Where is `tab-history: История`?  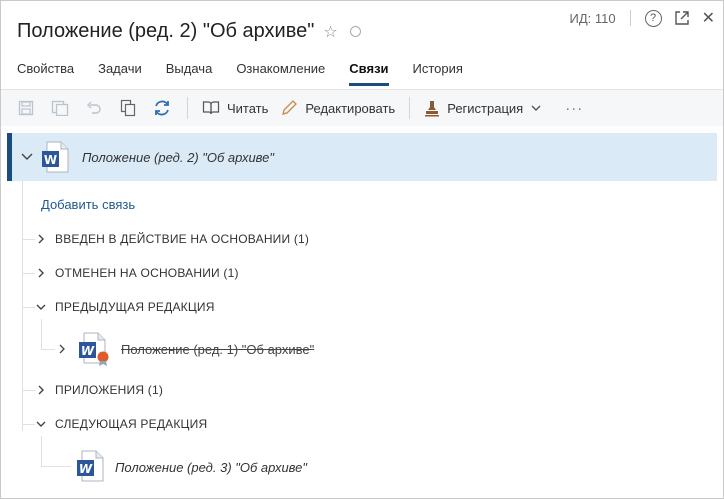
tab-history: История is located at coordinates (438, 73).